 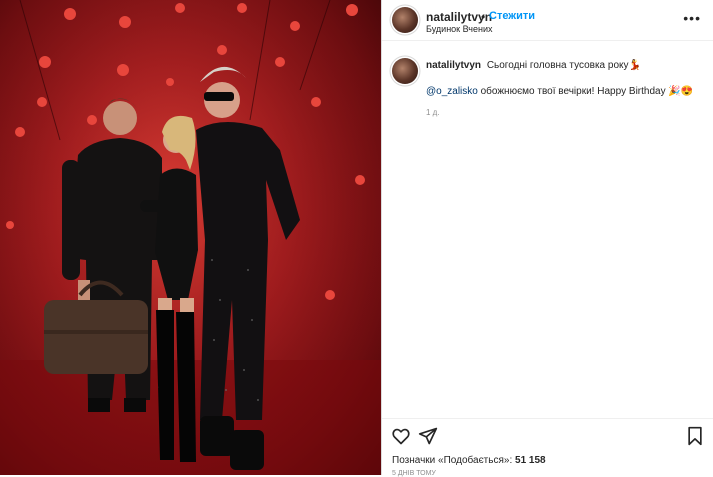 I want to click on comment-time: 1 д., so click(x=433, y=112).